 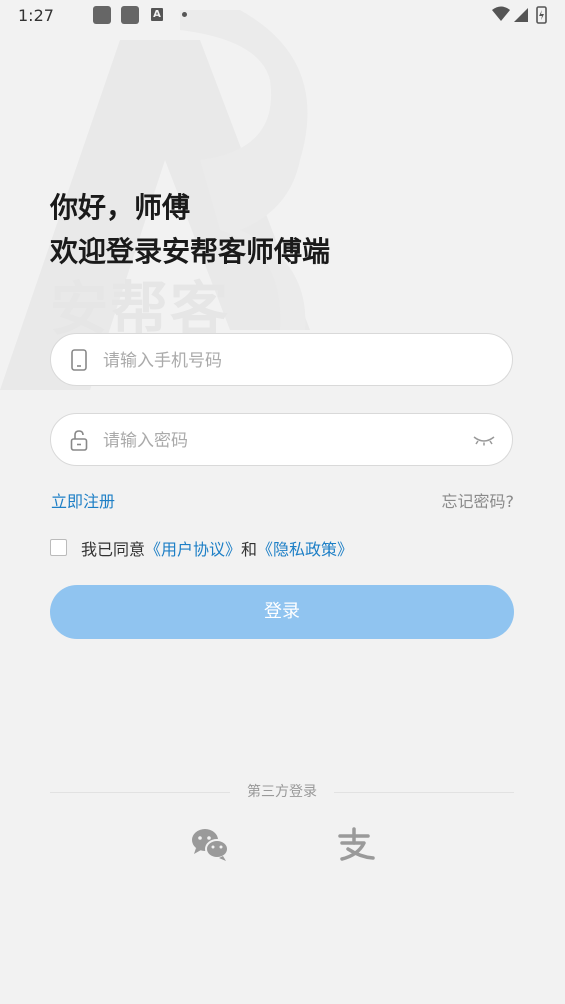 I want to click on third-party-title: 第三方登录, so click(x=282, y=792).